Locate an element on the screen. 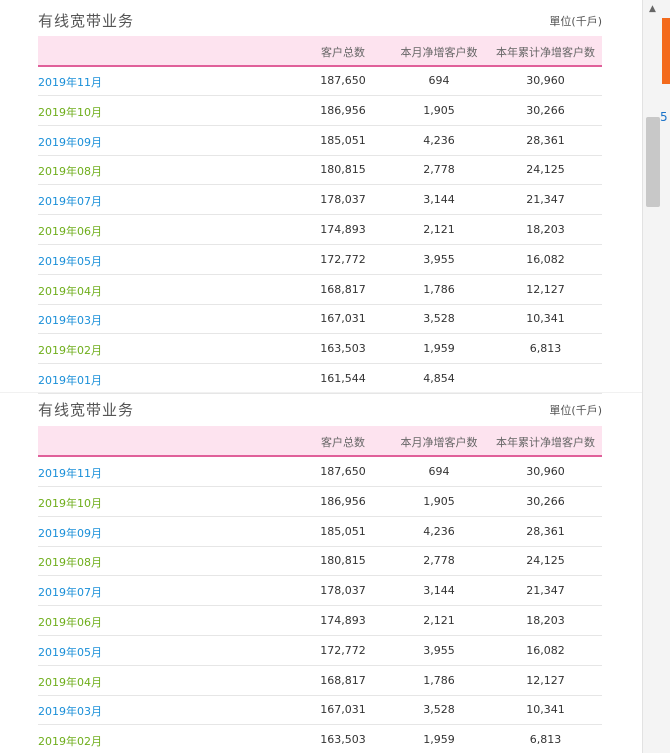 This screenshot has height=753, width=670. cell-net-month: 3,955 is located at coordinates (439, 650).